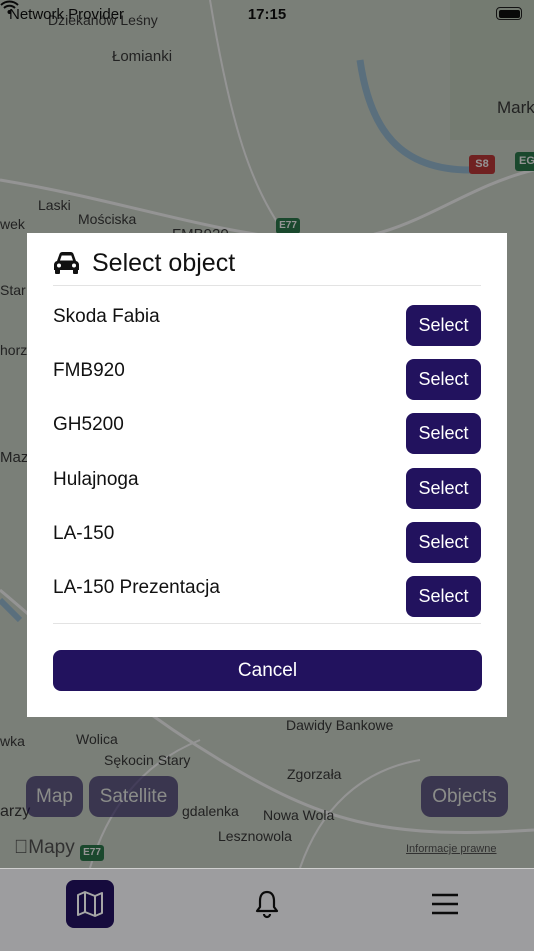 Image resolution: width=534 pixels, height=951 pixels. Describe the element at coordinates (267, 440) in the screenshot. I see `list-item: GH5200 Select` at that location.